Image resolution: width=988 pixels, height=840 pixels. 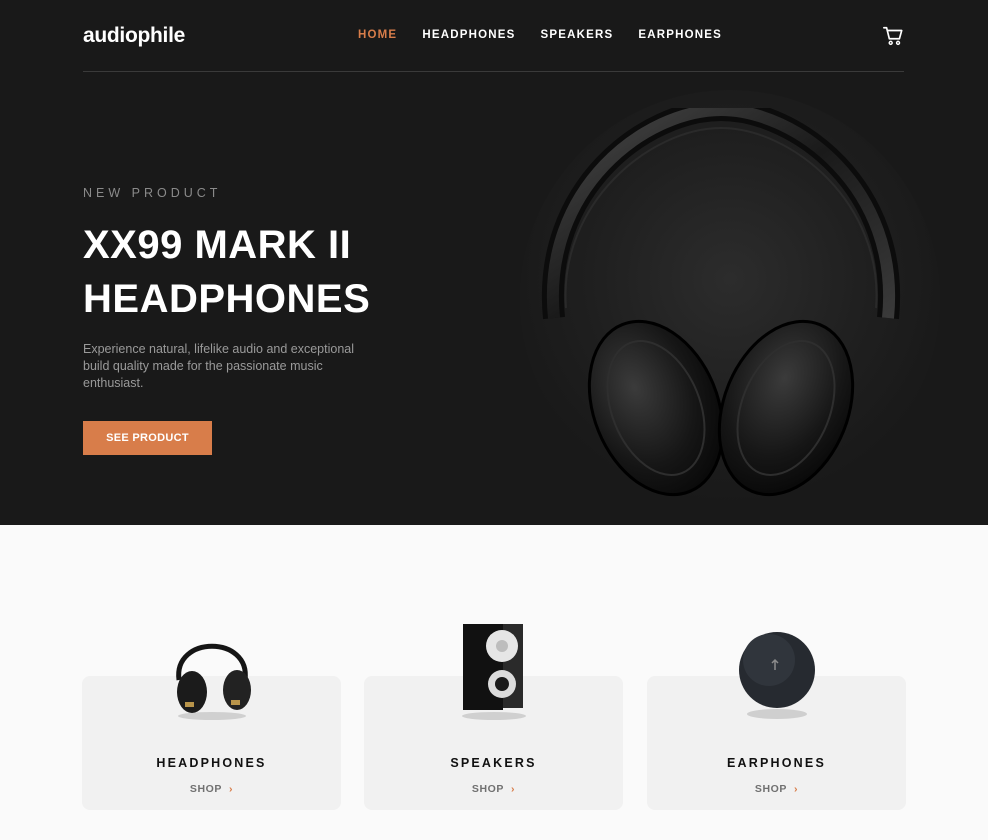 What do you see at coordinates (211, 726) in the screenshot?
I see `category-card-headphones: HEADPHONES SHOP ›` at bounding box center [211, 726].